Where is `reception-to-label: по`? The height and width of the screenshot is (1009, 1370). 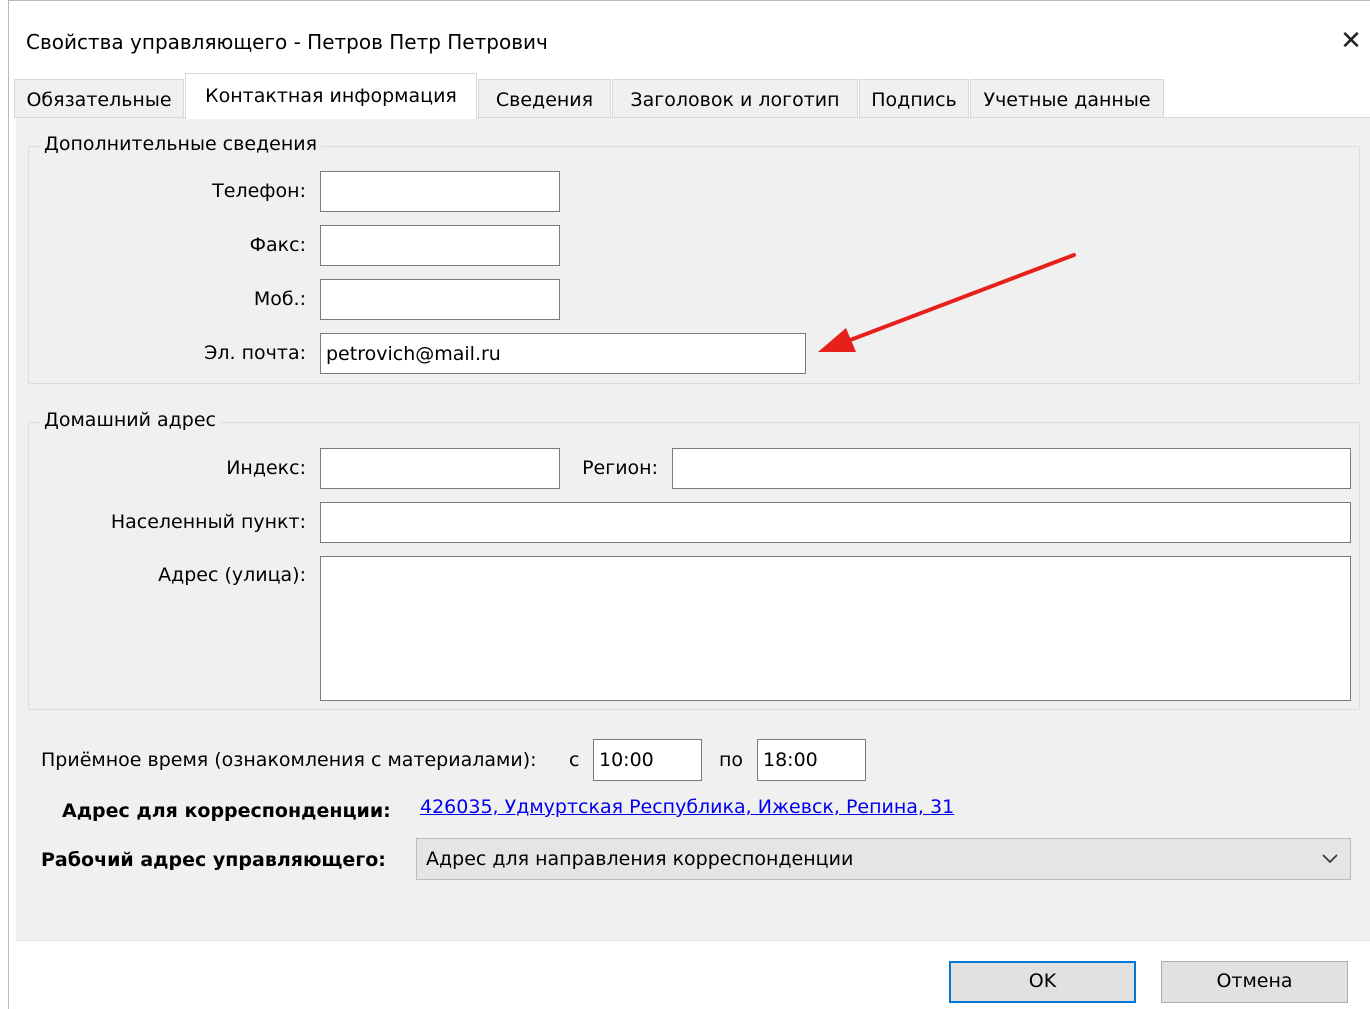 reception-to-label: по is located at coordinates (731, 760).